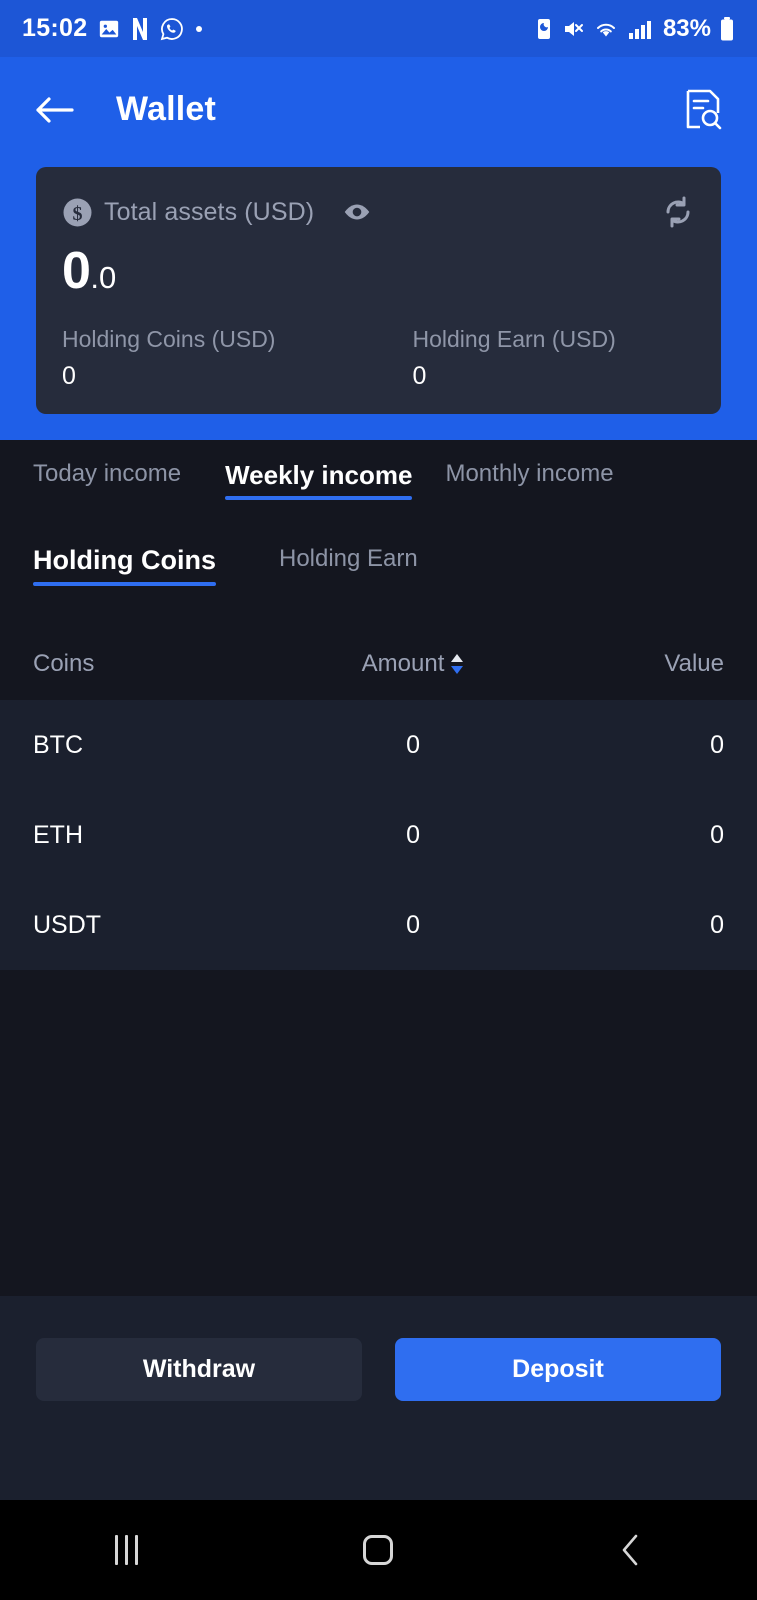 Image resolution: width=757 pixels, height=1600 pixels. What do you see at coordinates (58, 834) in the screenshot?
I see `cell-coin: ETH` at bounding box center [58, 834].